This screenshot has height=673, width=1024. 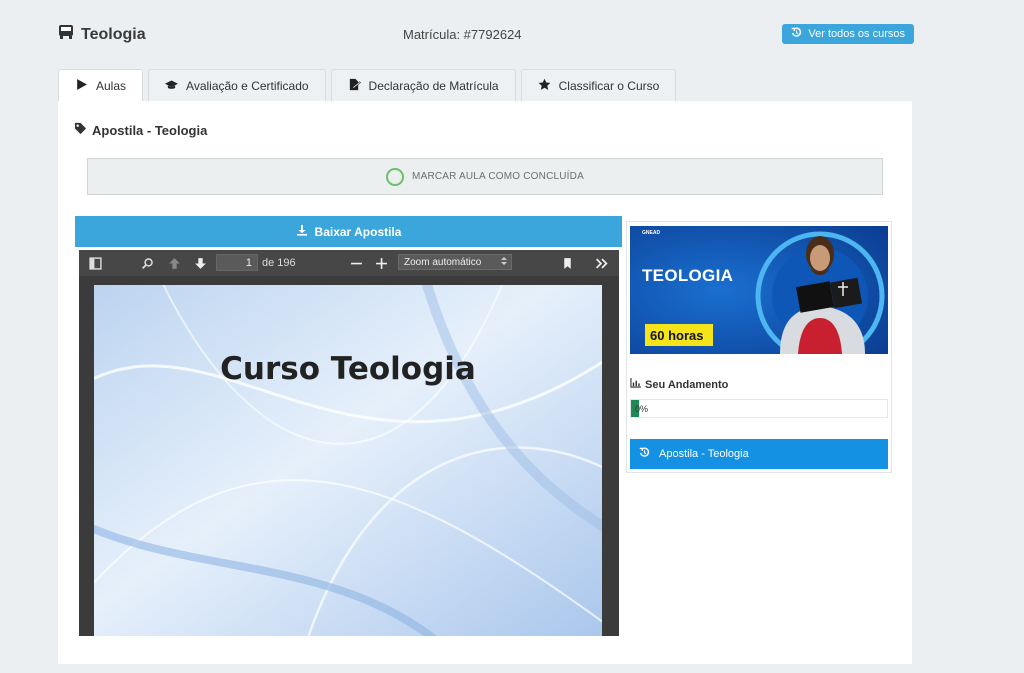 What do you see at coordinates (150, 130) in the screenshot?
I see `lesson-title-text: Apostila - Teologia` at bounding box center [150, 130].